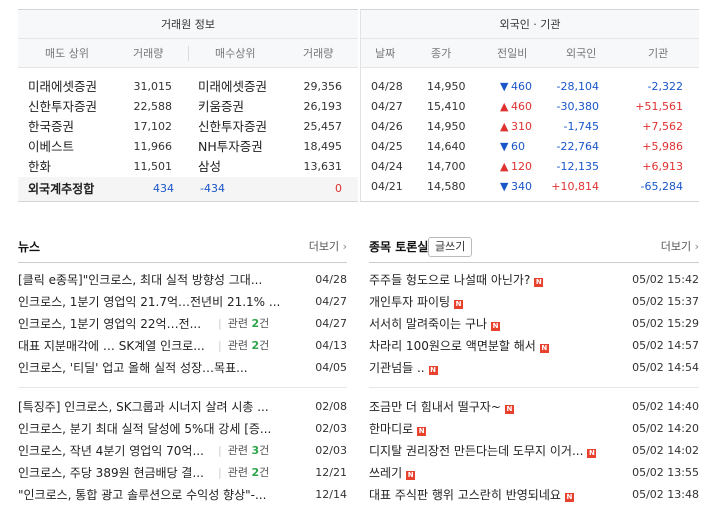 The width and height of the screenshot is (719, 521). I want to click on news-item: 인크로스, 1분기 영업익 22억…전... 관련 2건 04/27, so click(182, 324).